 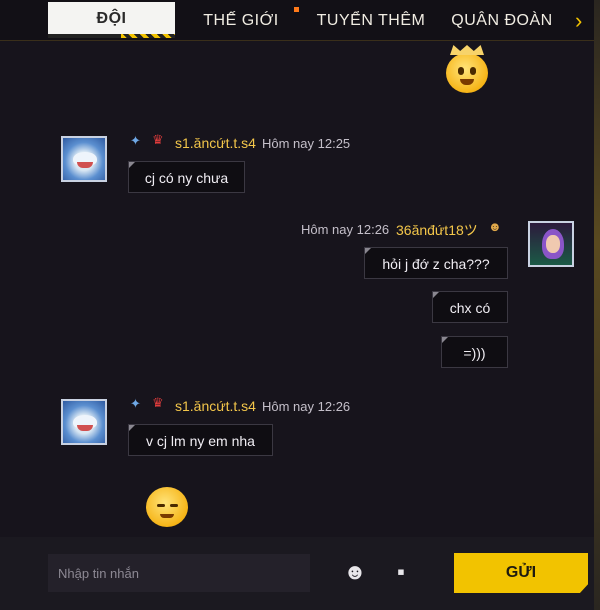 I want to click on notification-dot, so click(x=296, y=9).